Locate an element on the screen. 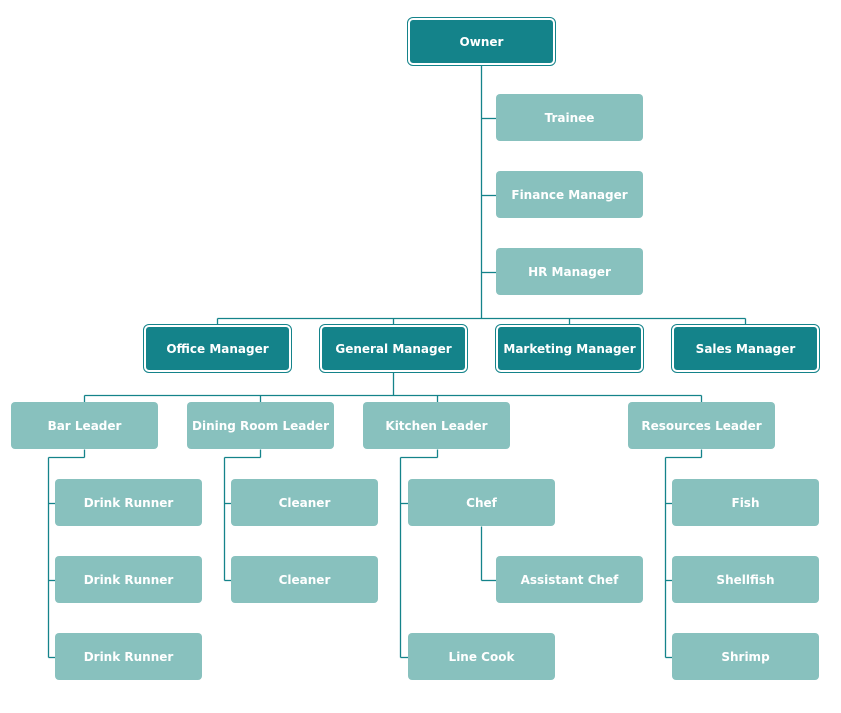 Image resolution: width=841 pixels, height=713 pixels. node-shrimp: Shrimp is located at coordinates (745, 656).